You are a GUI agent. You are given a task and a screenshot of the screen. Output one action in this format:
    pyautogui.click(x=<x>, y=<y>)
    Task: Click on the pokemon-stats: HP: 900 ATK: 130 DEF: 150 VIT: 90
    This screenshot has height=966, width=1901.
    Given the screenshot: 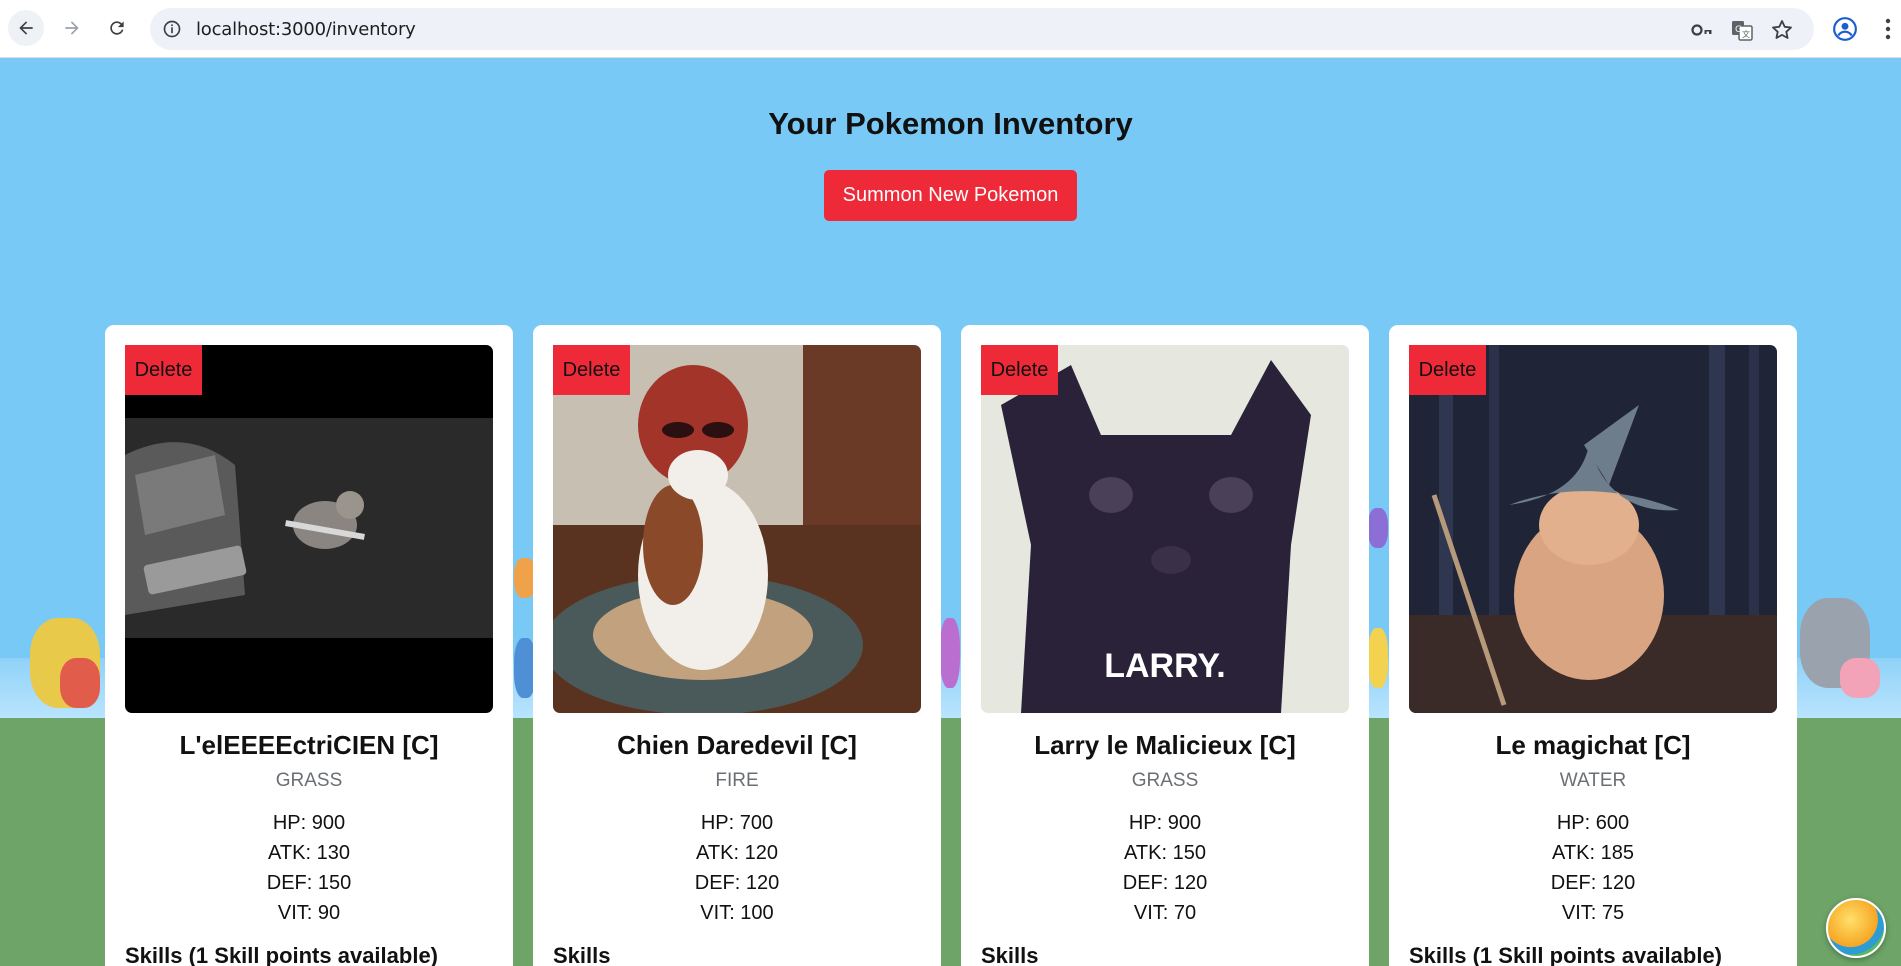 What is the action you would take?
    pyautogui.click(x=309, y=868)
    